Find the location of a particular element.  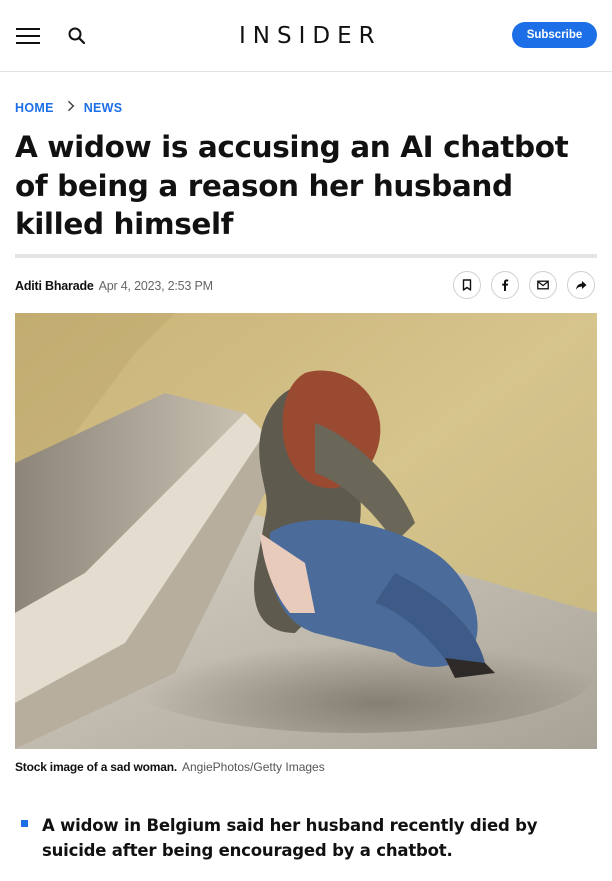

publish-date: Apr 4, 2023, 2:53 PM is located at coordinates (155, 286).